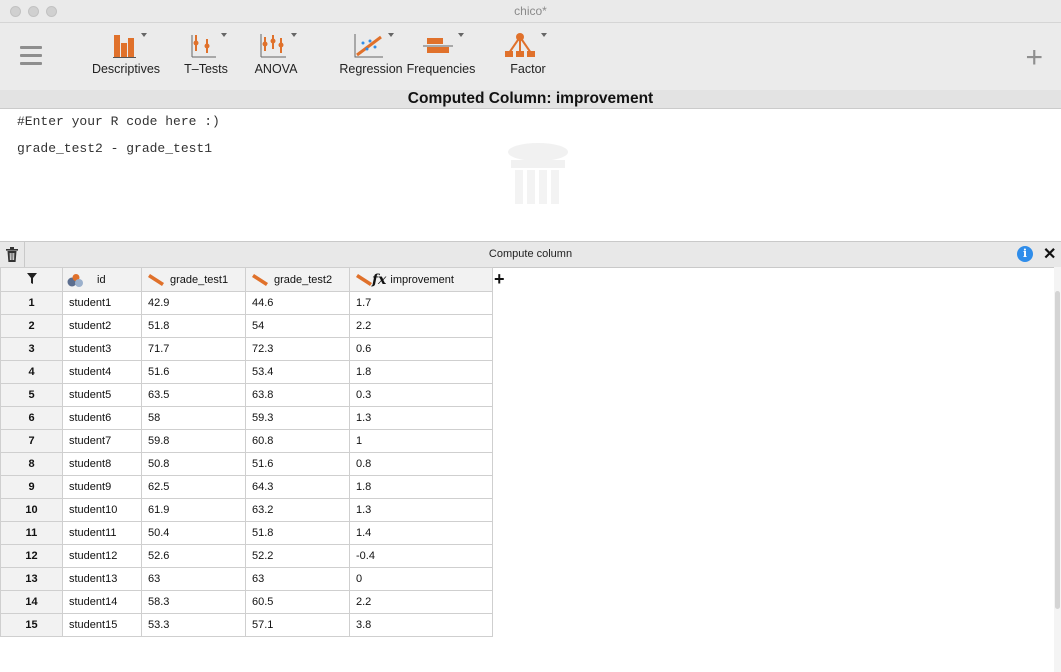  What do you see at coordinates (102, 625) in the screenshot?
I see `cell-id: student15` at bounding box center [102, 625].